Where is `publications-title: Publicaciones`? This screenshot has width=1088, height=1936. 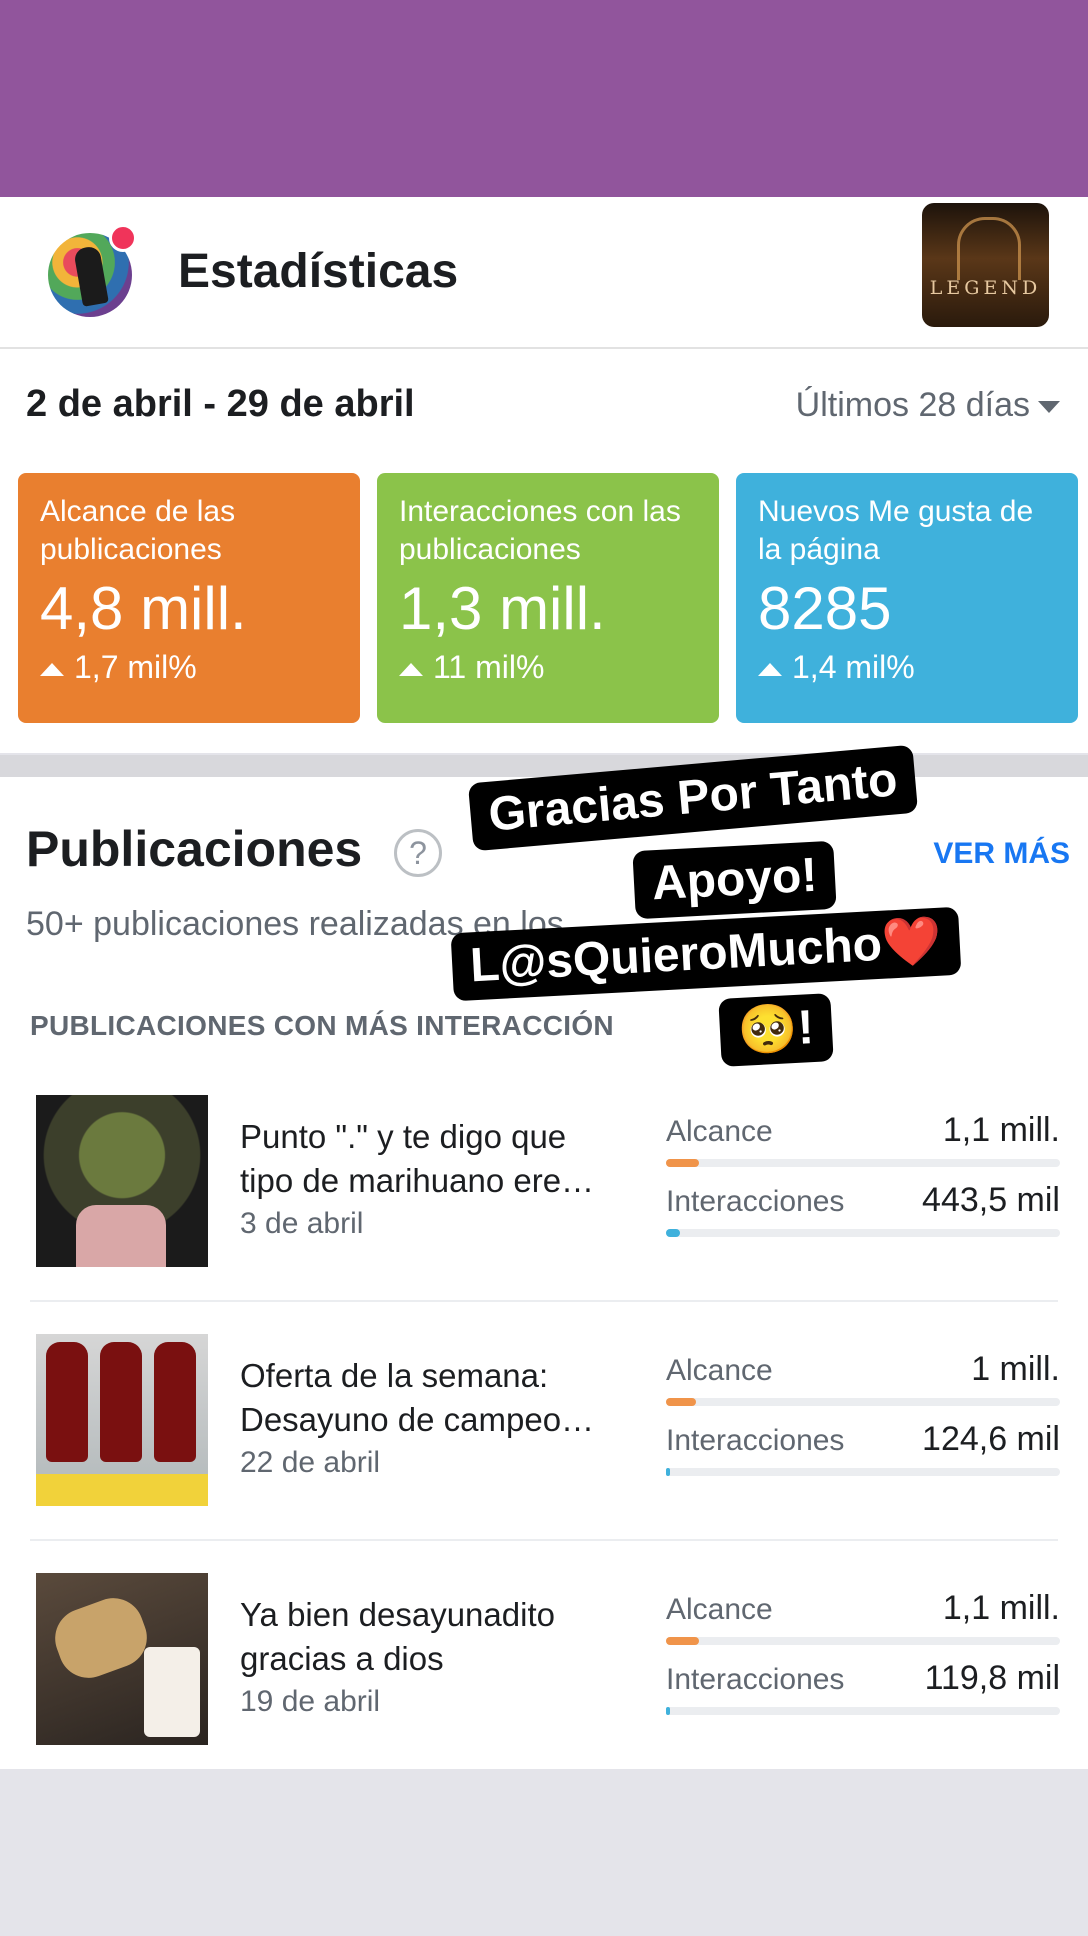
publications-title: Publicaciones is located at coordinates (194, 849).